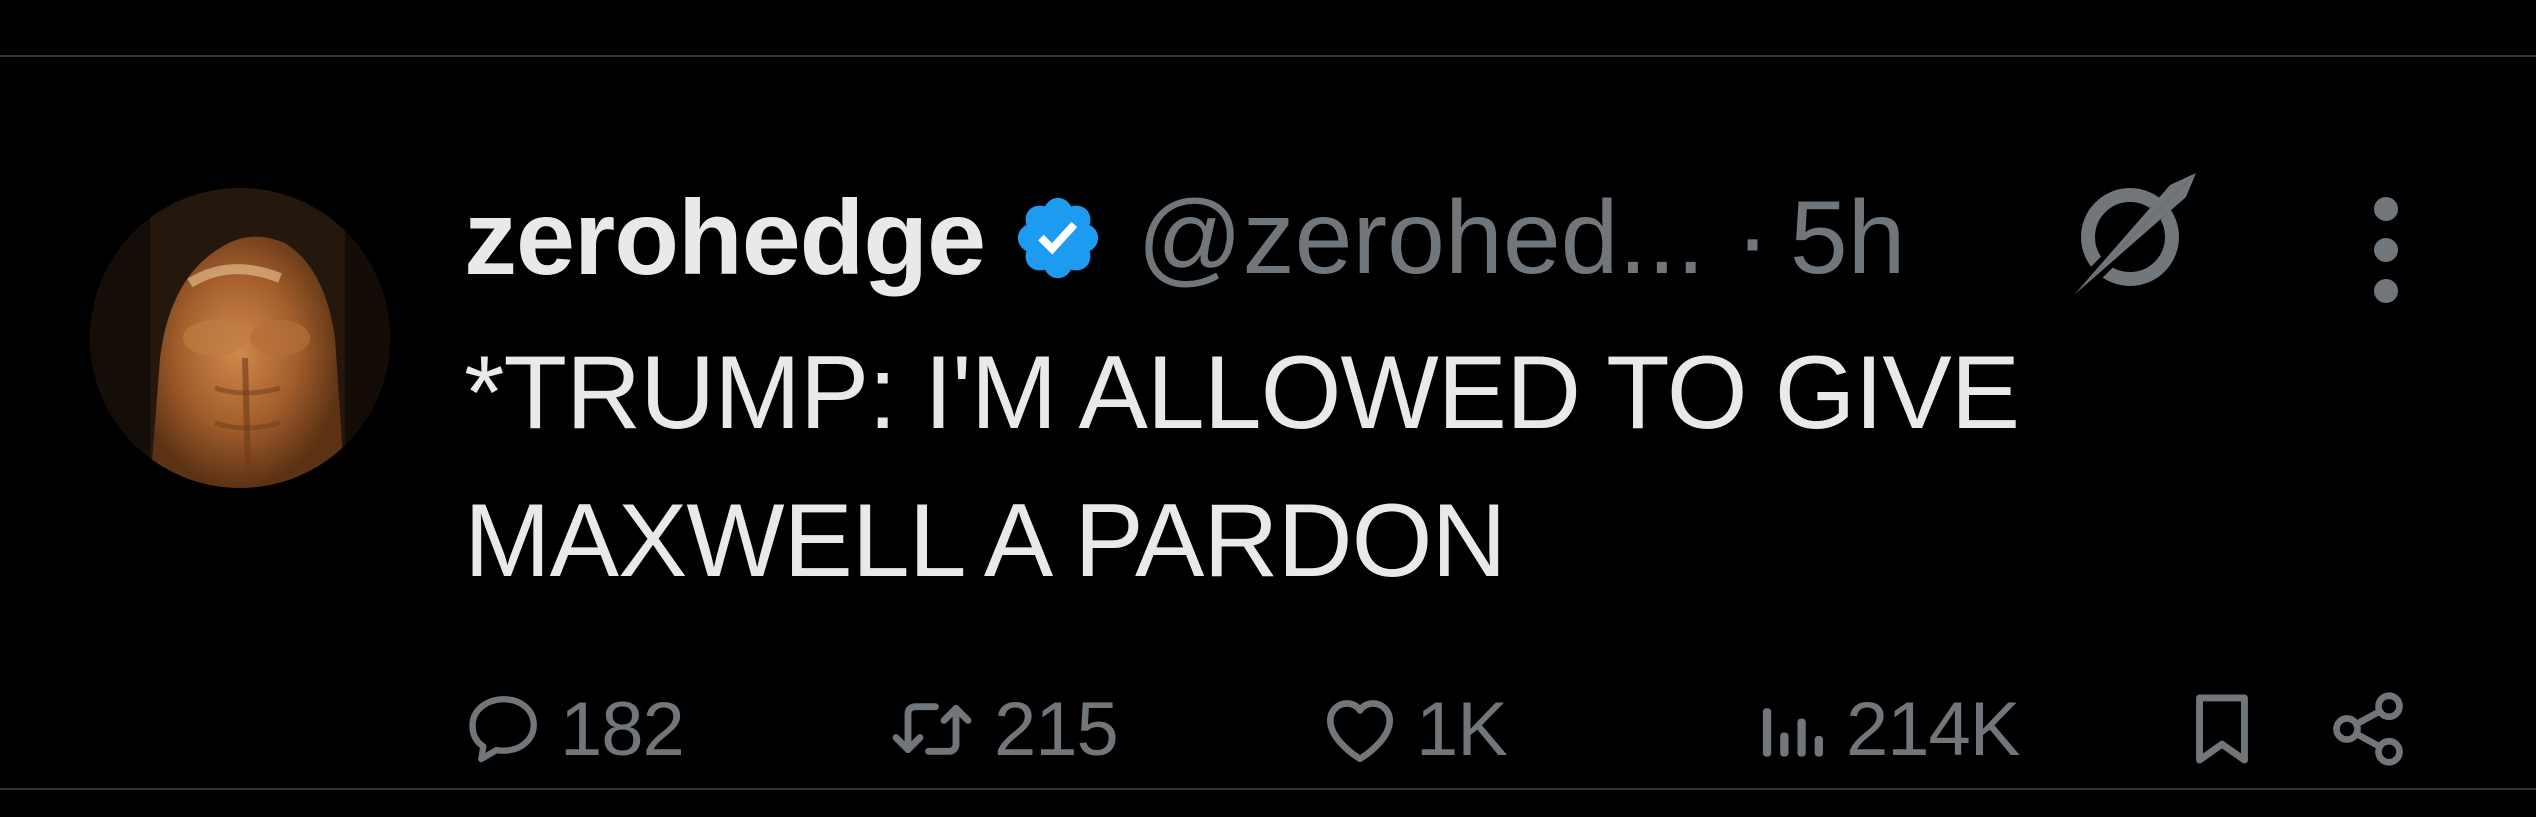 The height and width of the screenshot is (817, 2536). I want to click on repost-count: 215, so click(1056, 729).